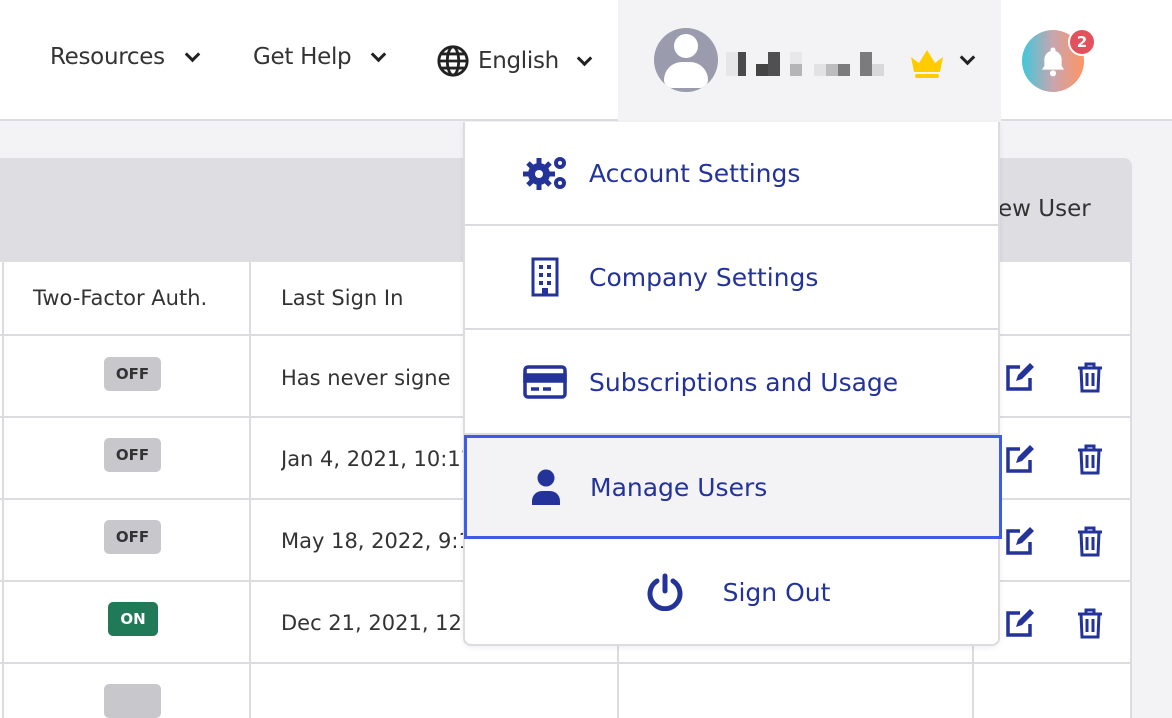  What do you see at coordinates (366, 378) in the screenshot?
I see `last-sign-in: Has never signe` at bounding box center [366, 378].